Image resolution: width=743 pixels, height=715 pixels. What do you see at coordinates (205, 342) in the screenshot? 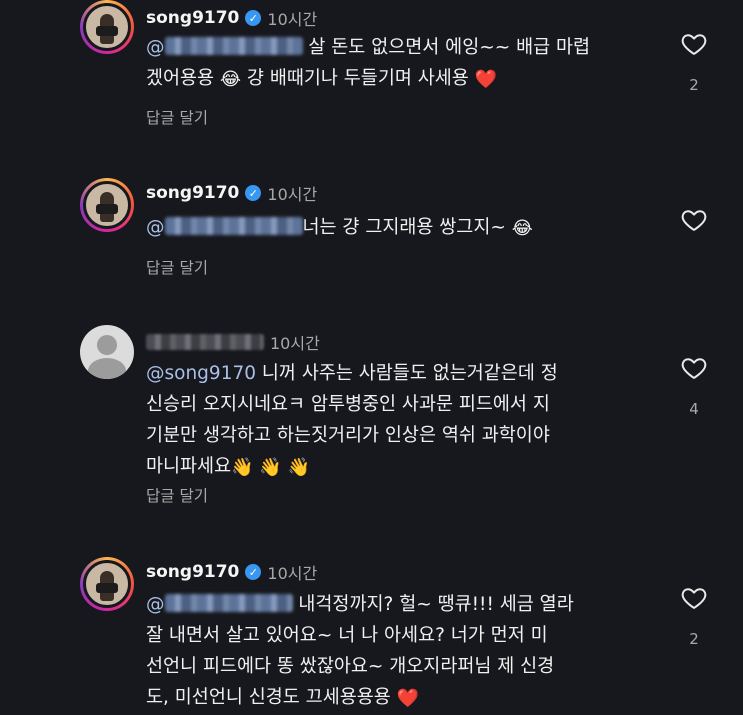
I see `username-blurred` at bounding box center [205, 342].